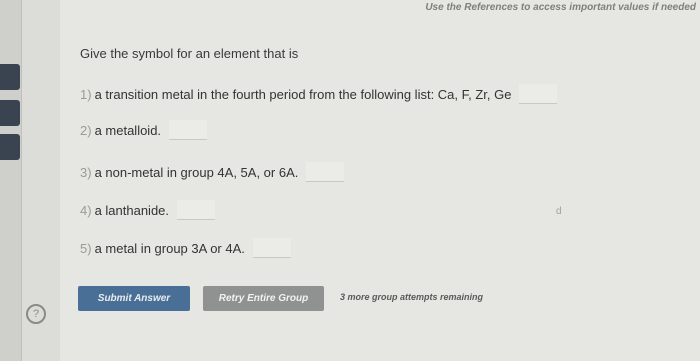 This screenshot has height=361, width=700. I want to click on left-sidebar, so click(11, 180).